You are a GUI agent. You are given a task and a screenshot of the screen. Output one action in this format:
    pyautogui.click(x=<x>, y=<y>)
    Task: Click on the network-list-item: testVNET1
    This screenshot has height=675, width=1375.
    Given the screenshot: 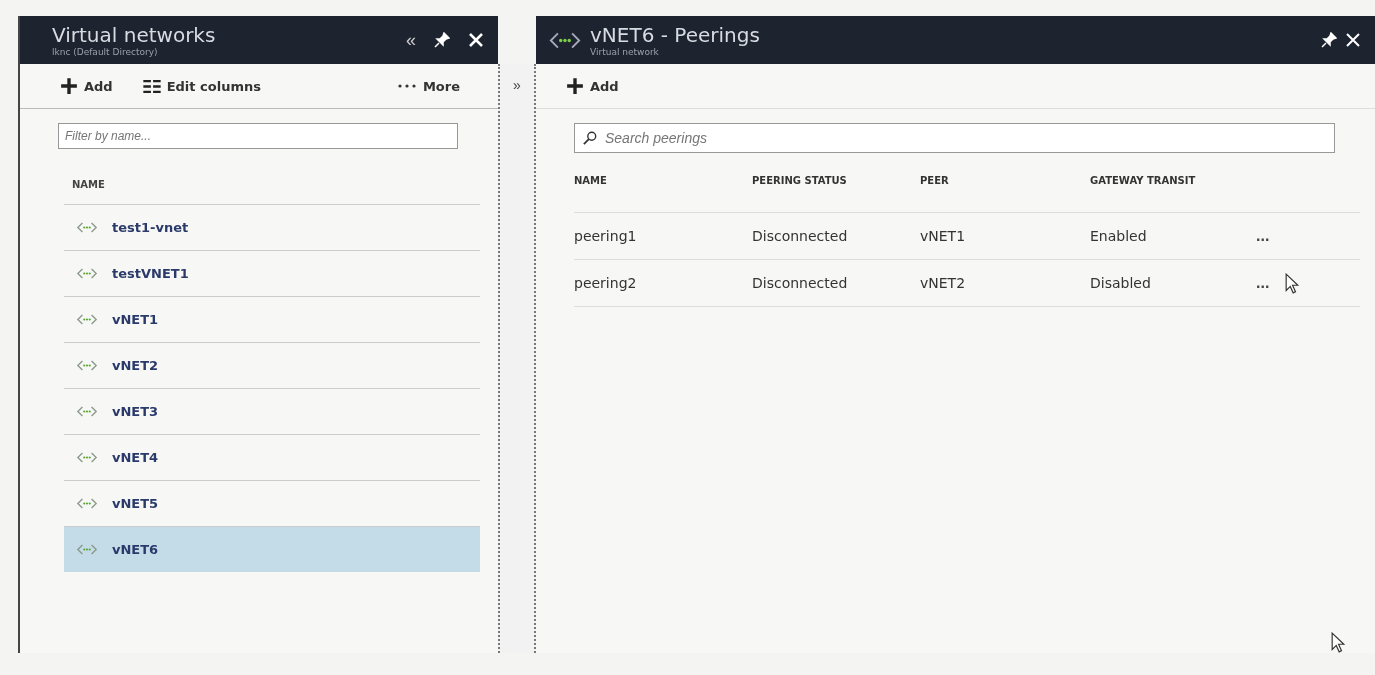 What is the action you would take?
    pyautogui.click(x=272, y=273)
    